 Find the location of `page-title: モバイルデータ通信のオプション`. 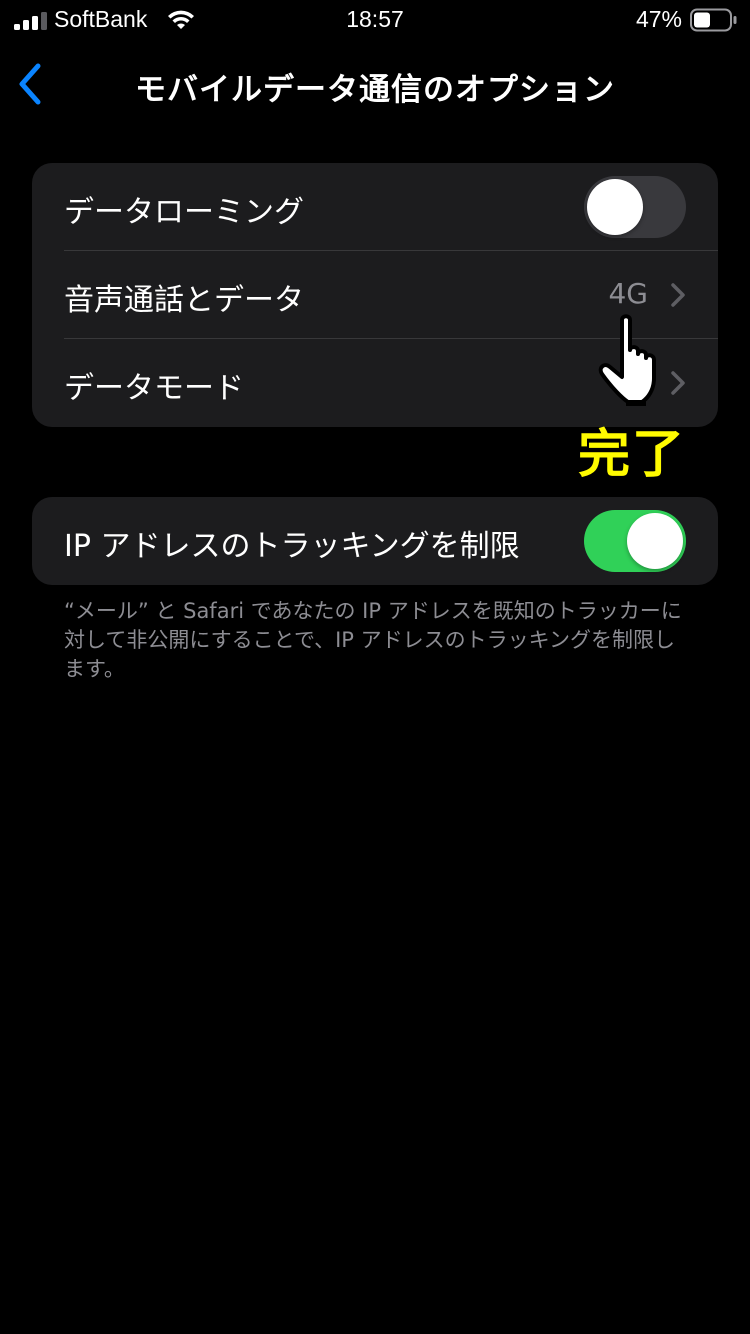

page-title: モバイルデータ通信のオプション is located at coordinates (375, 90).